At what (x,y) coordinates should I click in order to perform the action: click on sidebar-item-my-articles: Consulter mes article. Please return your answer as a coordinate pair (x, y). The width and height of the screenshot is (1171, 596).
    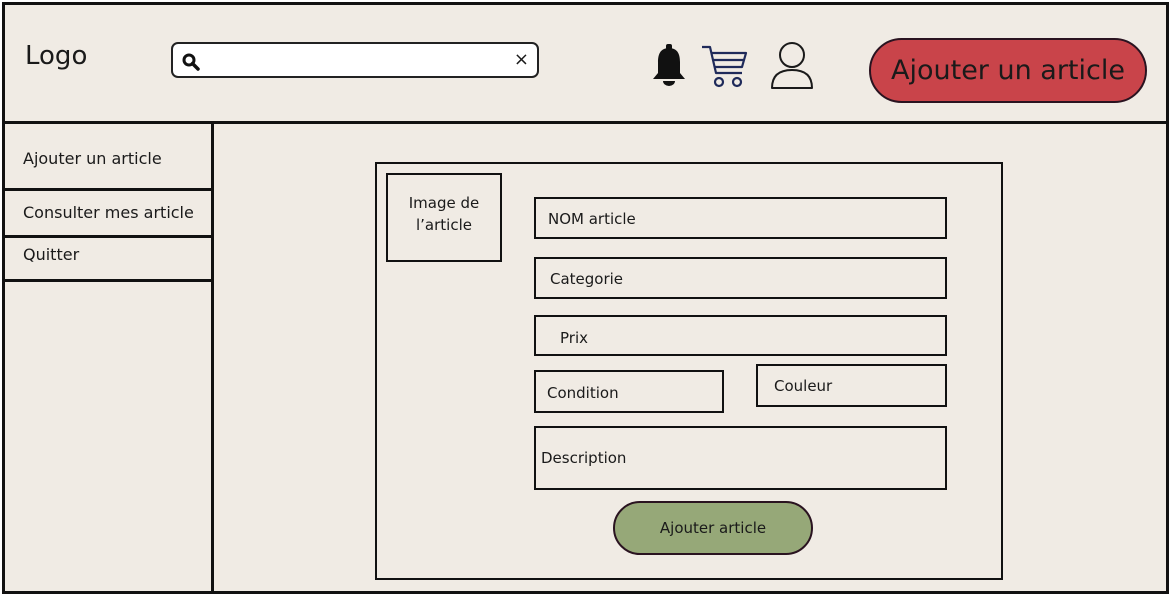
    Looking at the image, I should click on (109, 214).